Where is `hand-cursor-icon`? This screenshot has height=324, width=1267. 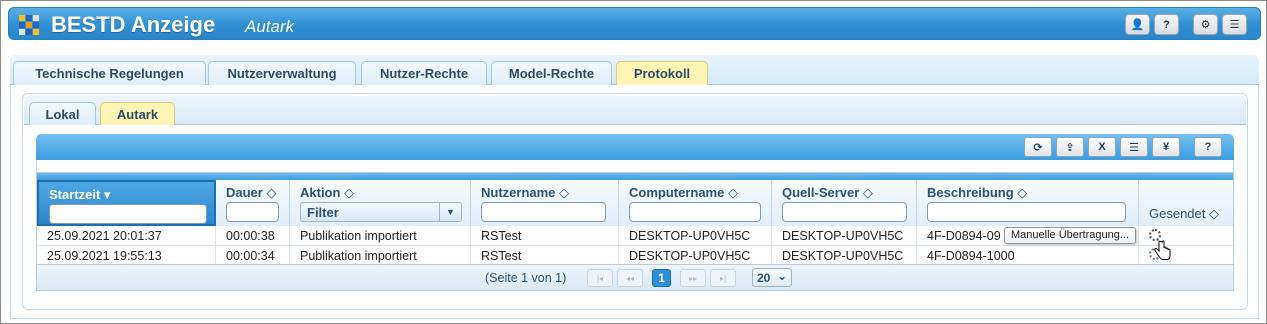
hand-cursor-icon is located at coordinates (1162, 250).